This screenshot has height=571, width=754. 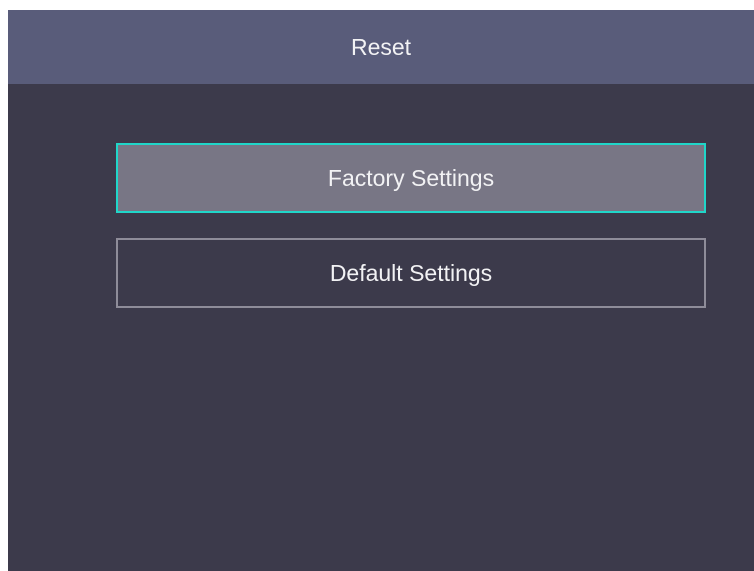 I want to click on factory-settings-label: Factory Settings, so click(x=411, y=177).